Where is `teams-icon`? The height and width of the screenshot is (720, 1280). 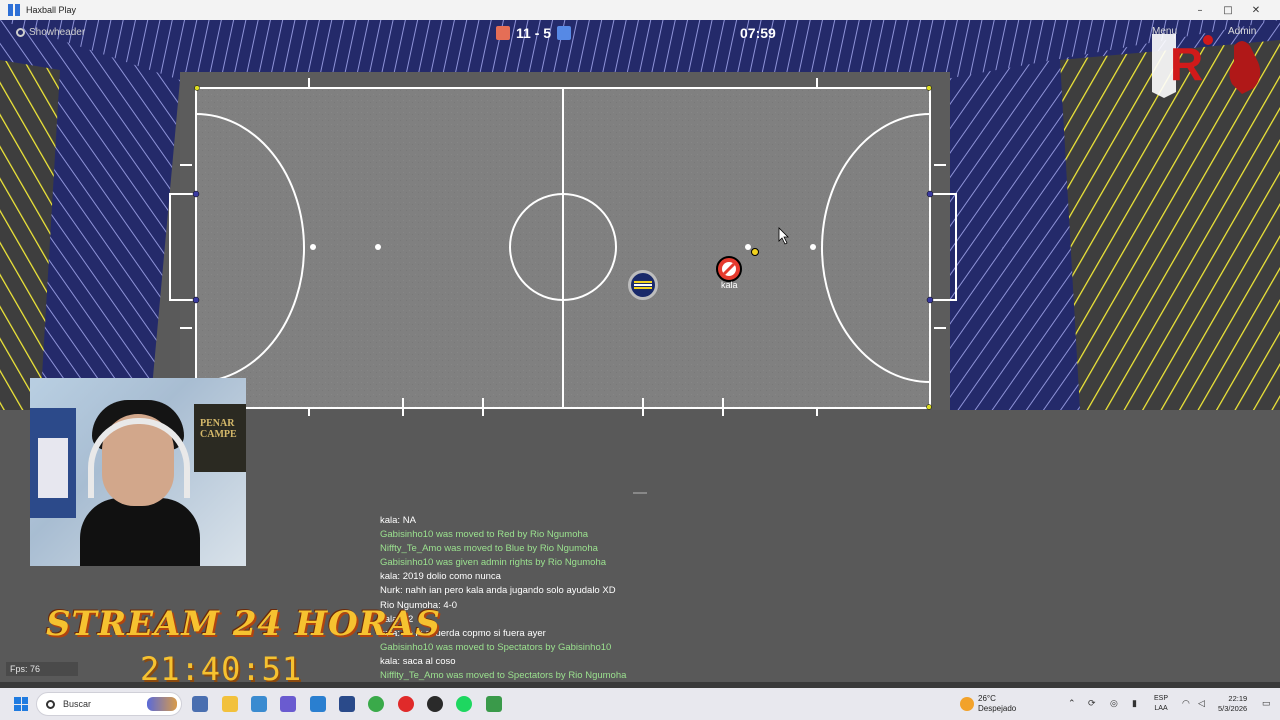
teams-icon is located at coordinates (288, 704).